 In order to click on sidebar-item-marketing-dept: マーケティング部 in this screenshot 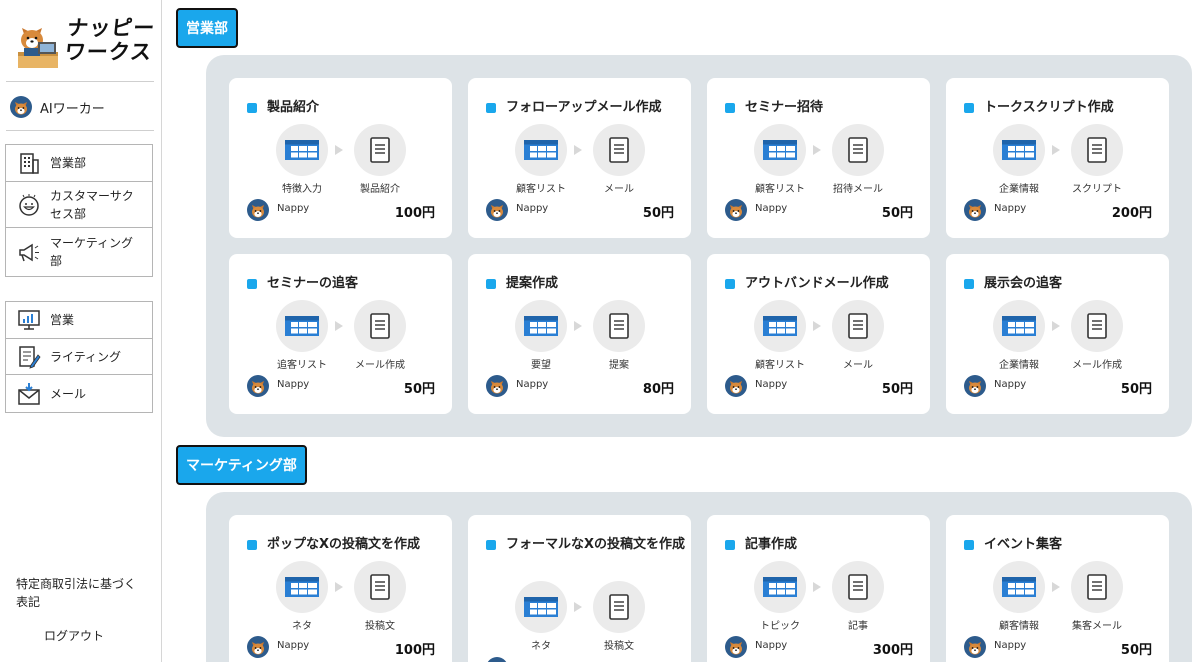, I will do `click(79, 252)`.